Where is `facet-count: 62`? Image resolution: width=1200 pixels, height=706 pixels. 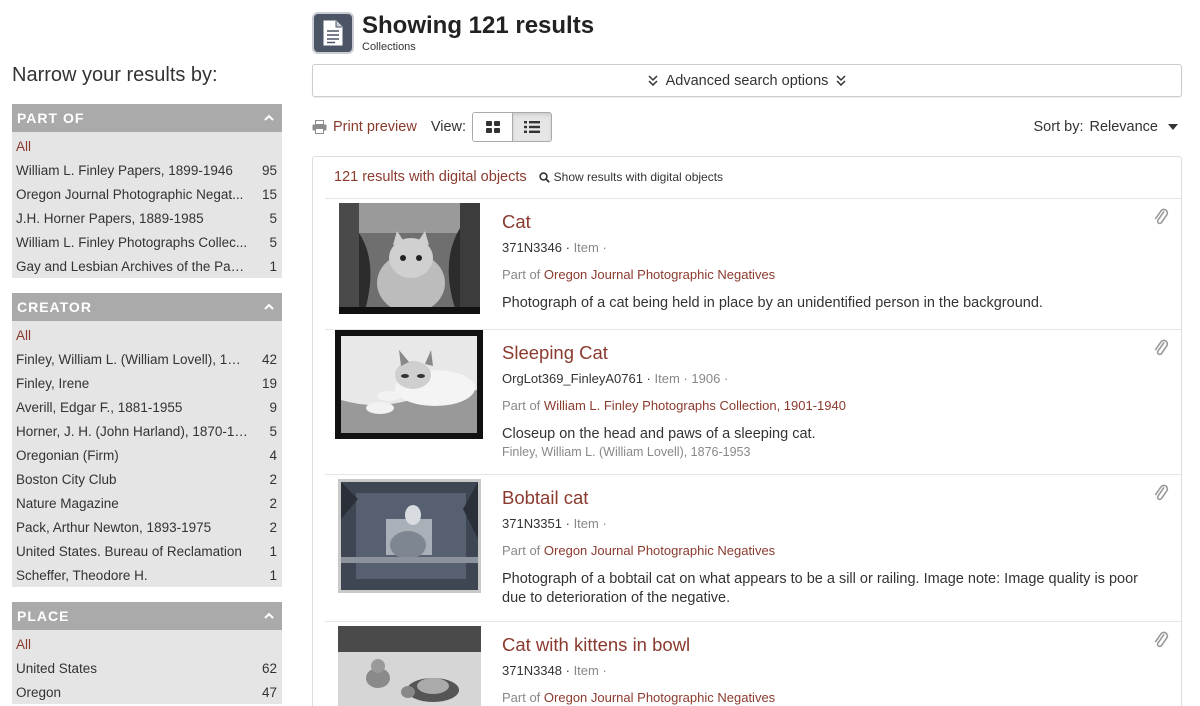
facet-count: 62 is located at coordinates (269, 668).